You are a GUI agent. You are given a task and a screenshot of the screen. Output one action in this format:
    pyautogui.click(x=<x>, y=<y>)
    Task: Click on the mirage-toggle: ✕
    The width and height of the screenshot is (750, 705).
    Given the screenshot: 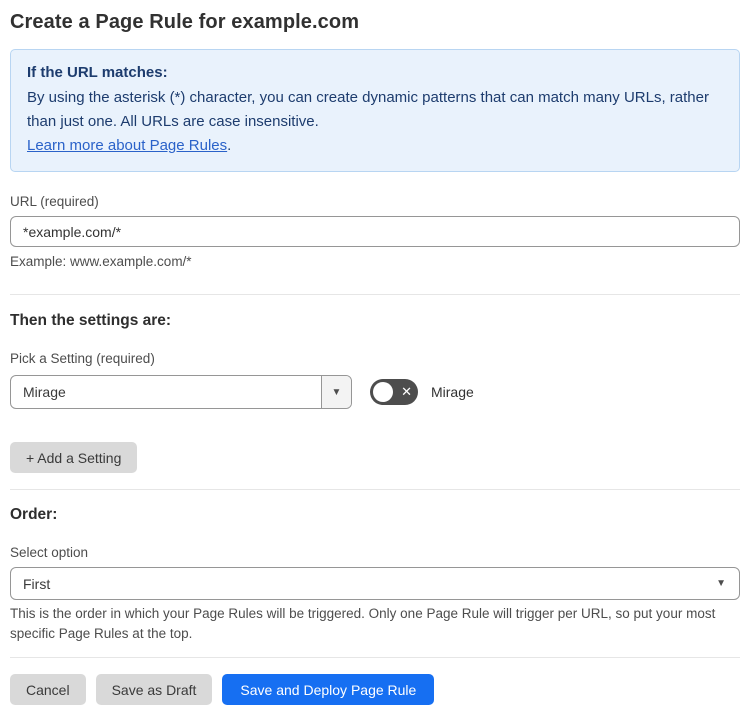 What is the action you would take?
    pyautogui.click(x=394, y=392)
    